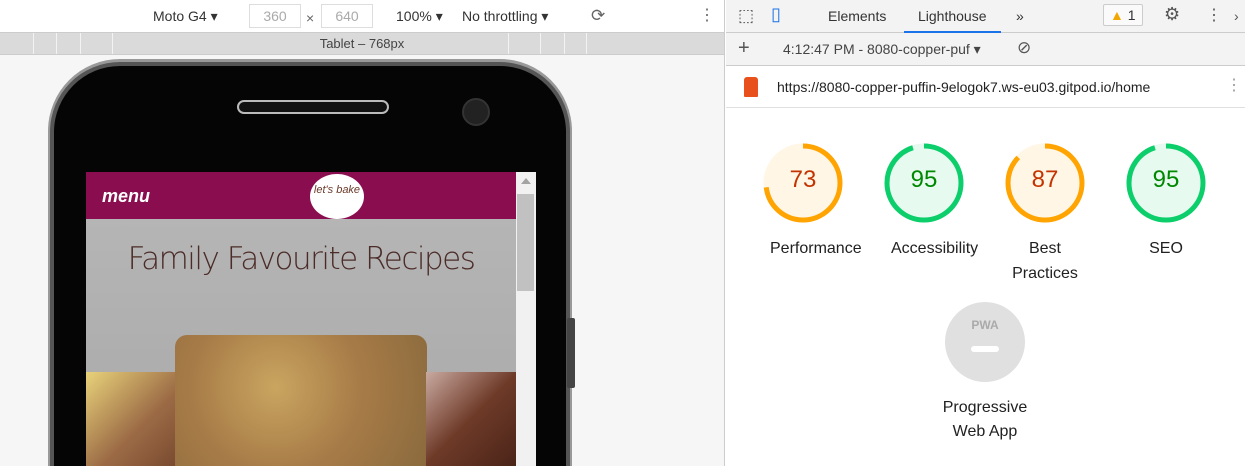 The image size is (1245, 466). What do you see at coordinates (803, 179) in the screenshot?
I see `gauge-score: 73` at bounding box center [803, 179].